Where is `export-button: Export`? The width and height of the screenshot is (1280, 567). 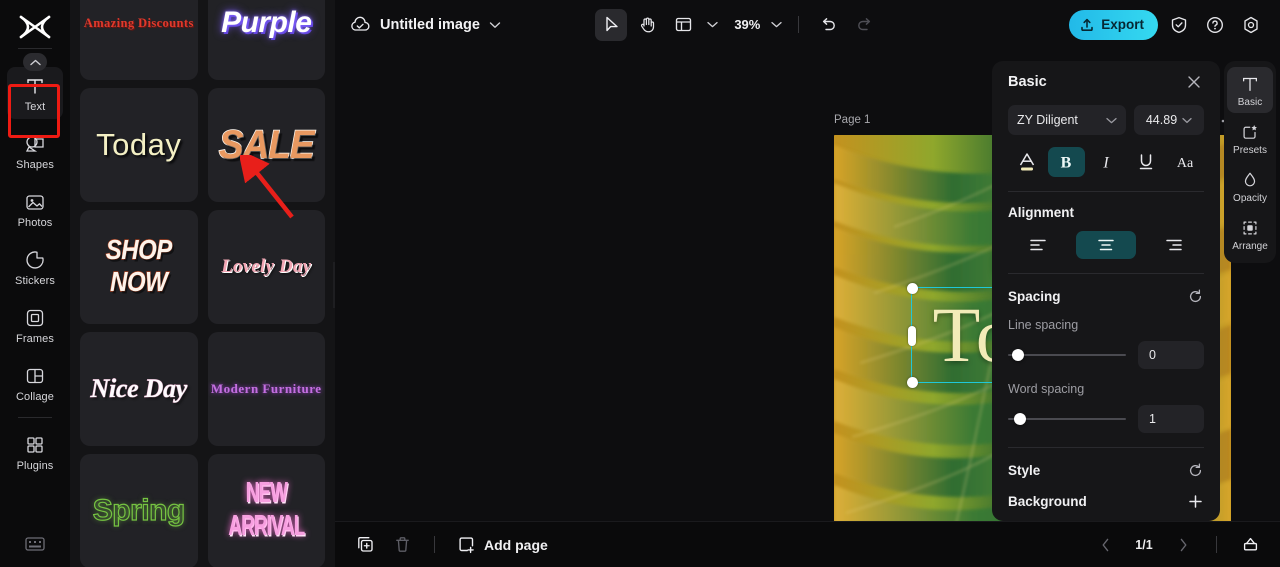
export-button: Export is located at coordinates (1113, 24).